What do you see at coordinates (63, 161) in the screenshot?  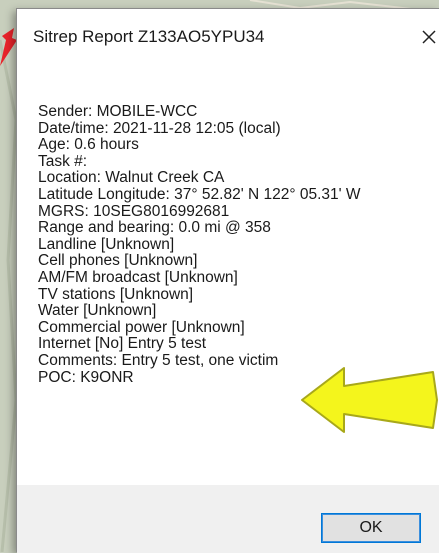 I see `report-line-task: Task #:` at bounding box center [63, 161].